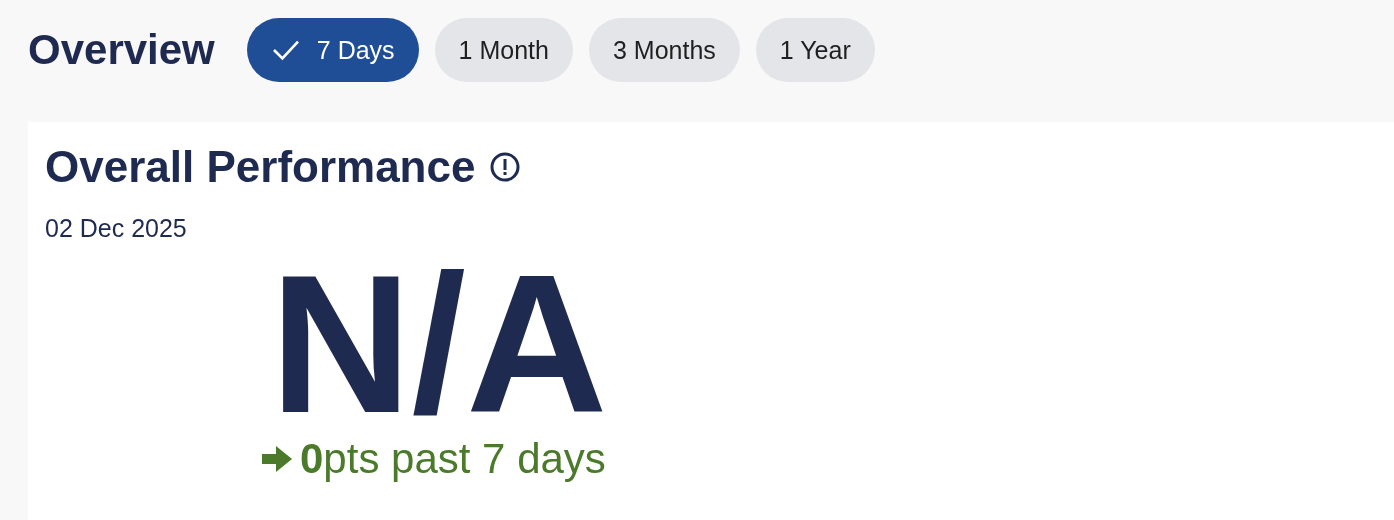  I want to click on arrow-right-icon, so click(277, 459).